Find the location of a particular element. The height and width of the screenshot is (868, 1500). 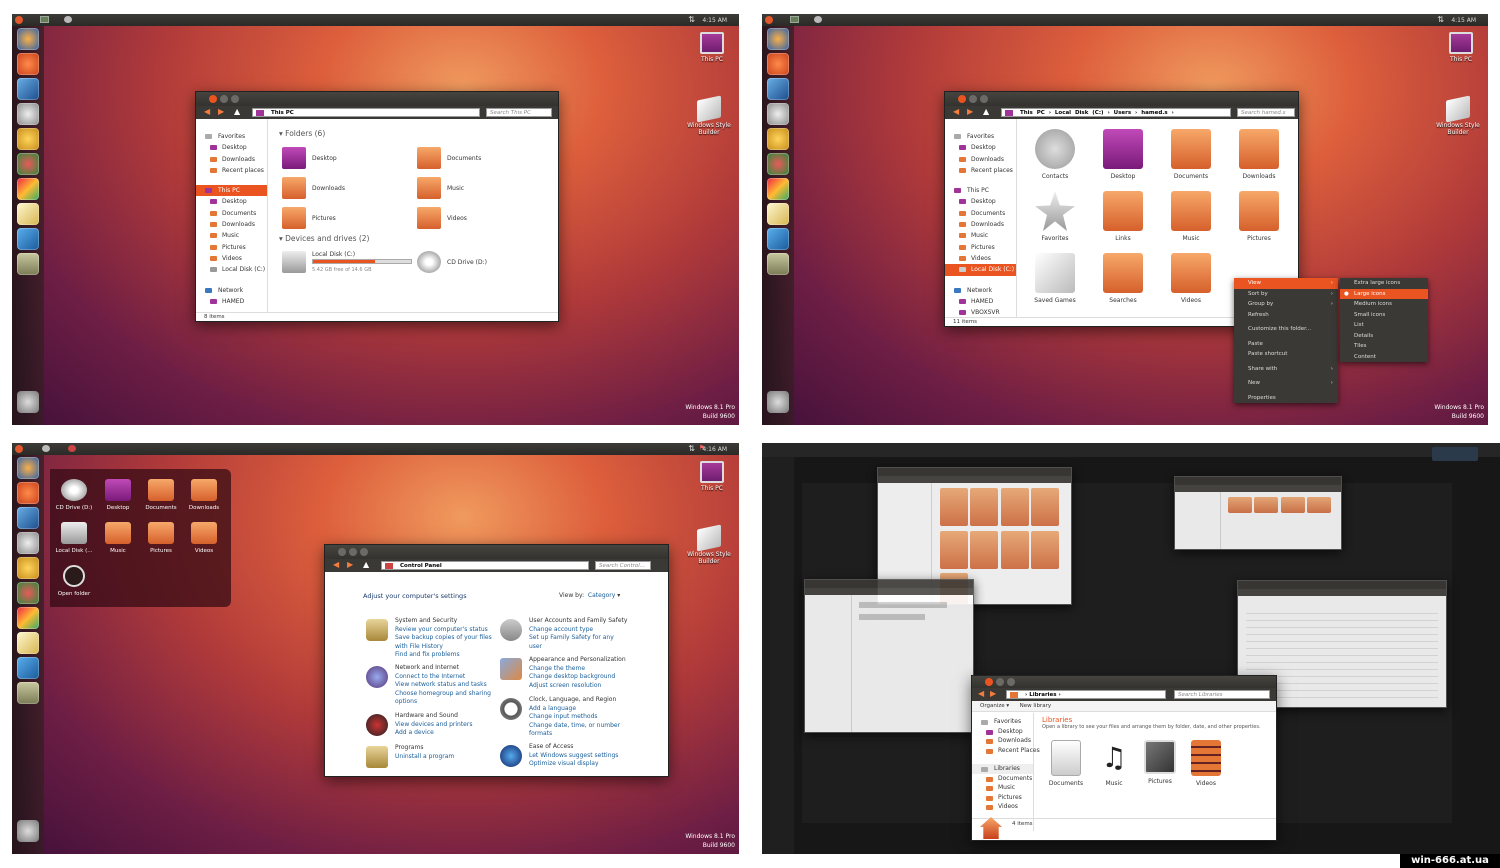

breadcrumb-local-disk: Local Disk (C:) is located at coordinates (1079, 113).